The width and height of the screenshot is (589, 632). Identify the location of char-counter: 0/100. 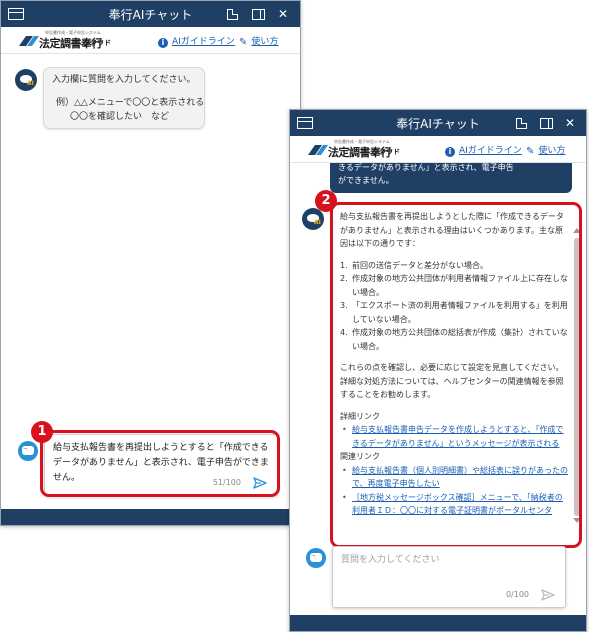
(517, 594).